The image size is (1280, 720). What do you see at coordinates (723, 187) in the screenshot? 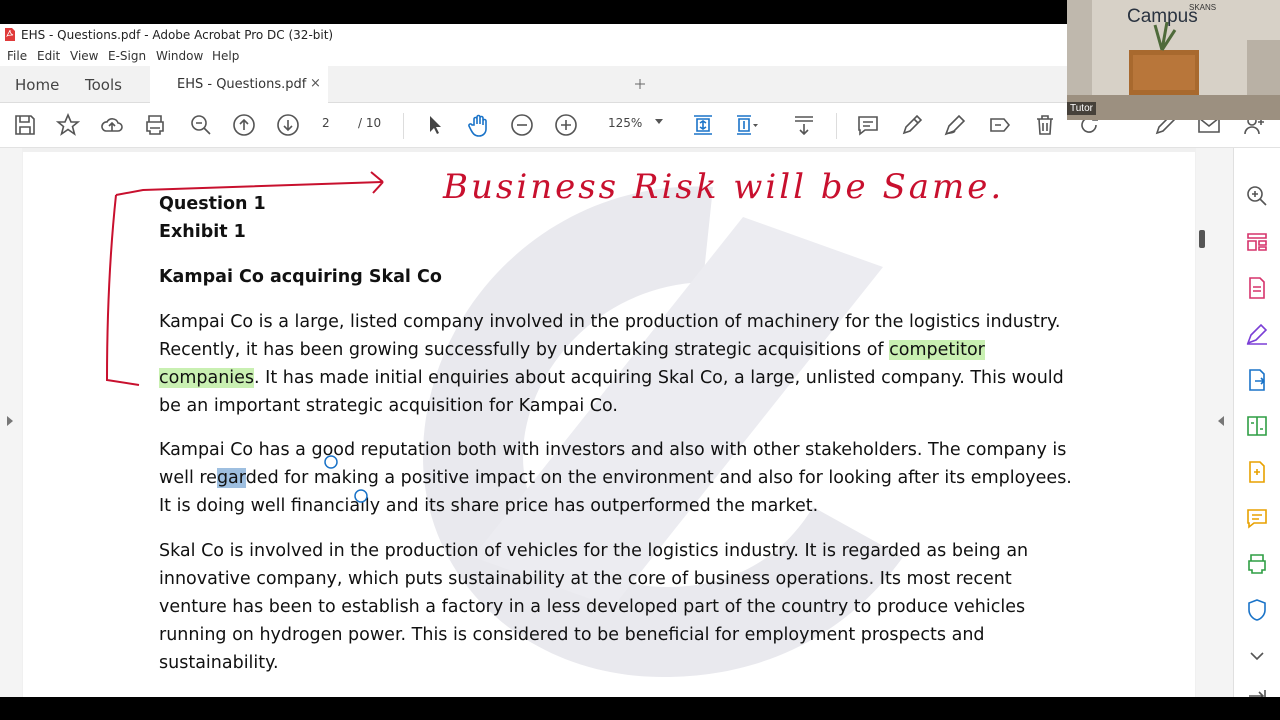
I see `handwritten-note: Business Risk will be Same.` at bounding box center [723, 187].